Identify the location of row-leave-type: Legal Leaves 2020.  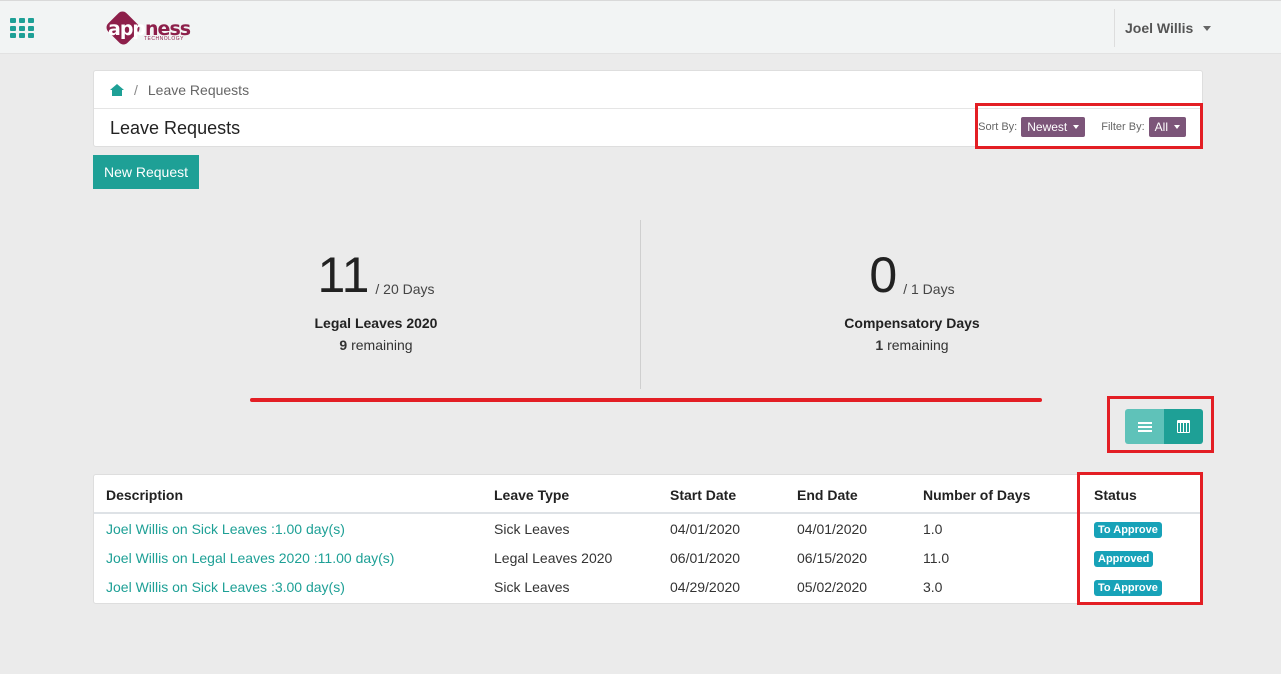
(553, 558).